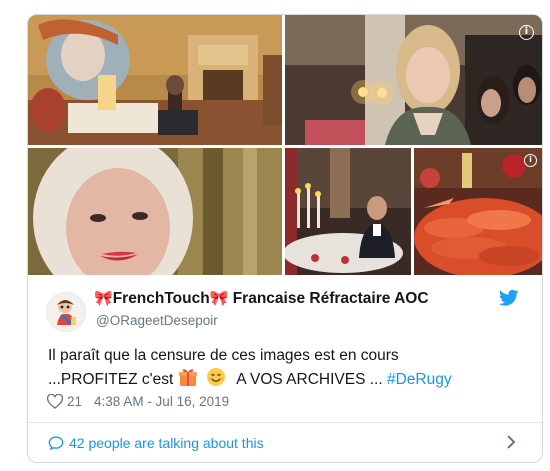 The height and width of the screenshot is (471, 550). What do you see at coordinates (66, 312) in the screenshot?
I see `avatar` at bounding box center [66, 312].